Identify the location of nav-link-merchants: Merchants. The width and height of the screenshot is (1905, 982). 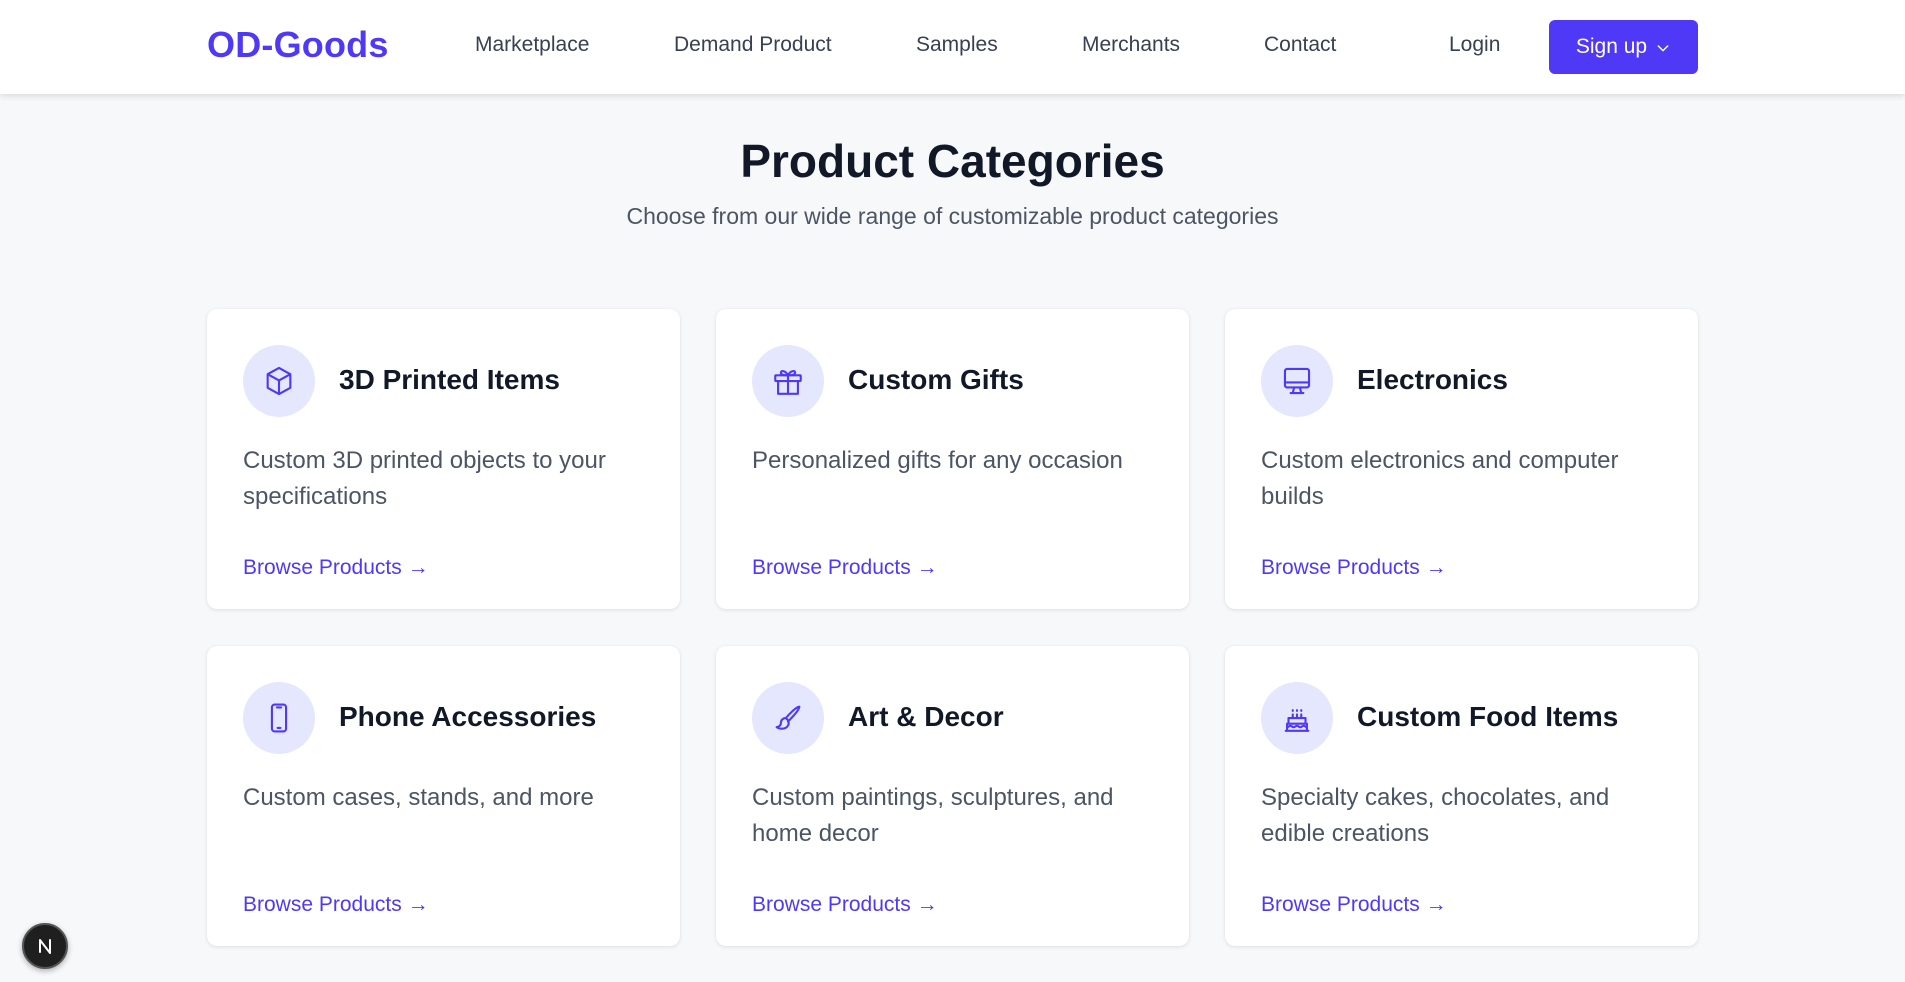
(1131, 45).